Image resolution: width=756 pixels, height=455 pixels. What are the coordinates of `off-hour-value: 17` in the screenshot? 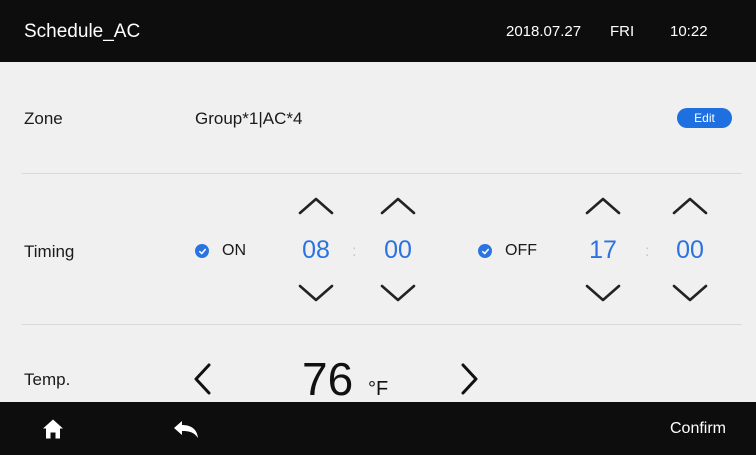 It's located at (603, 250).